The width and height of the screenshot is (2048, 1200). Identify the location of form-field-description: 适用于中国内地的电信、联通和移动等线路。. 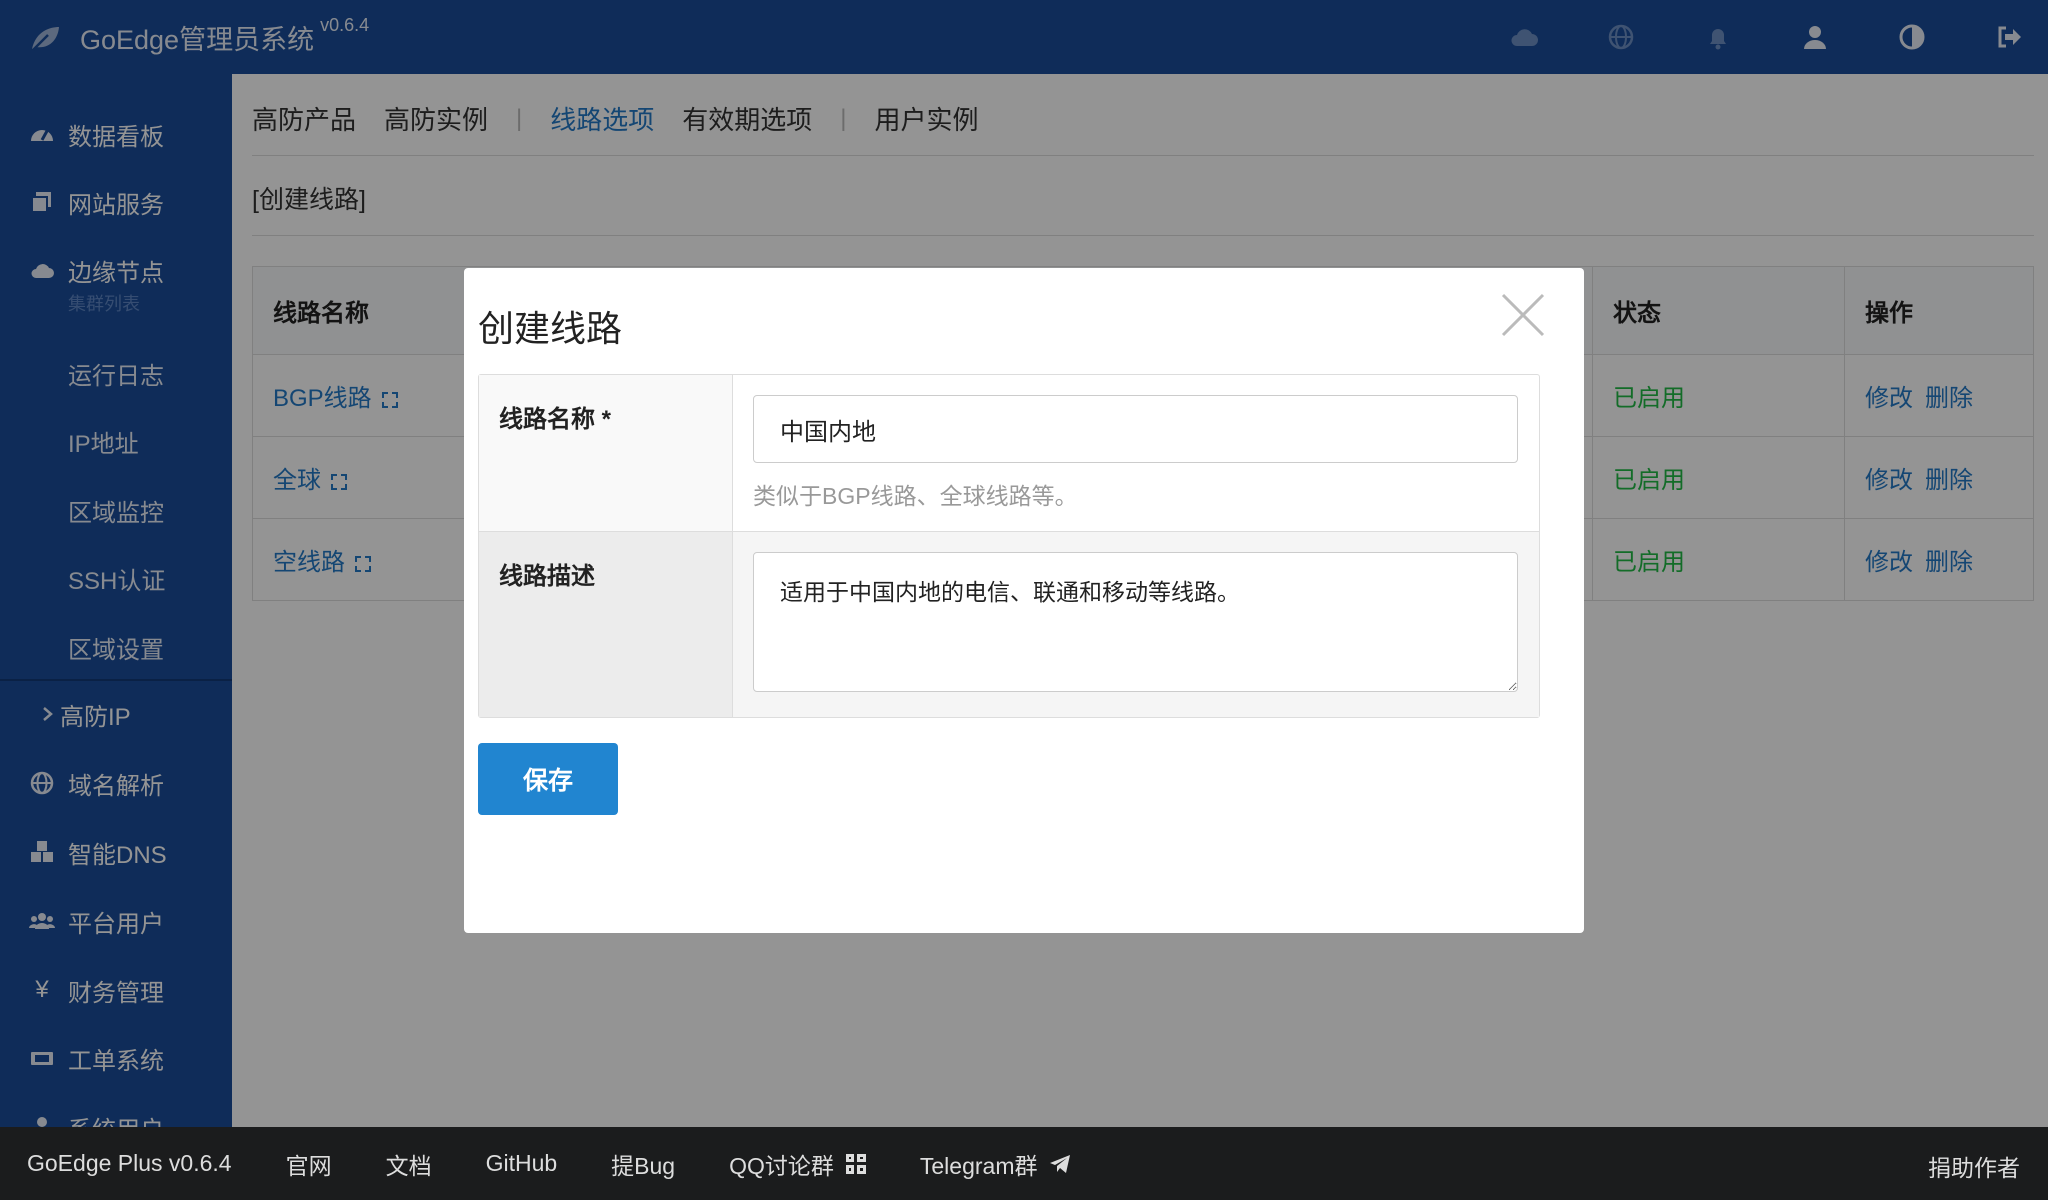
(1136, 624).